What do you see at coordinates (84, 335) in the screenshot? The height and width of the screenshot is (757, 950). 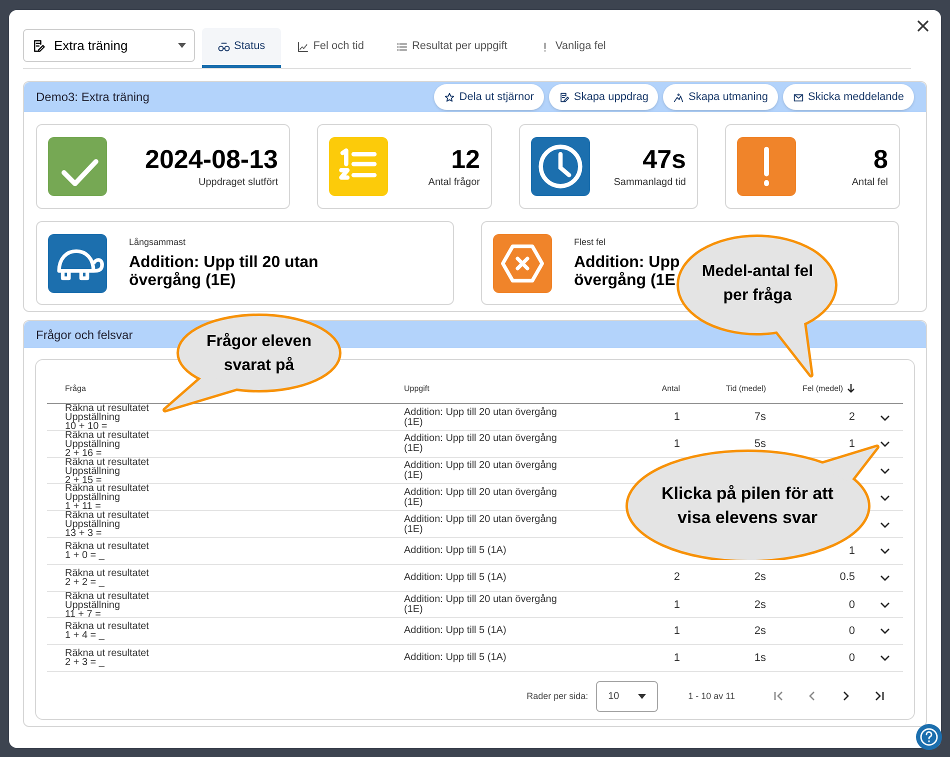 I see `panel-title: Frågor och felsvar` at bounding box center [84, 335].